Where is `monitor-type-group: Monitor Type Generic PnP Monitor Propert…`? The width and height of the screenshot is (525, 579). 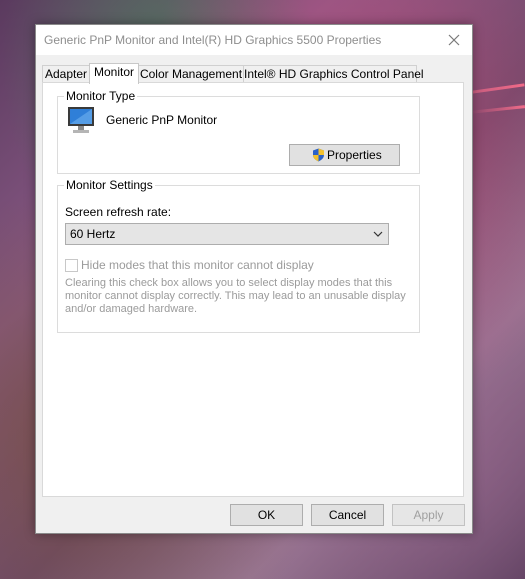 monitor-type-group: Monitor Type Generic PnP Monitor Propert… is located at coordinates (238, 131).